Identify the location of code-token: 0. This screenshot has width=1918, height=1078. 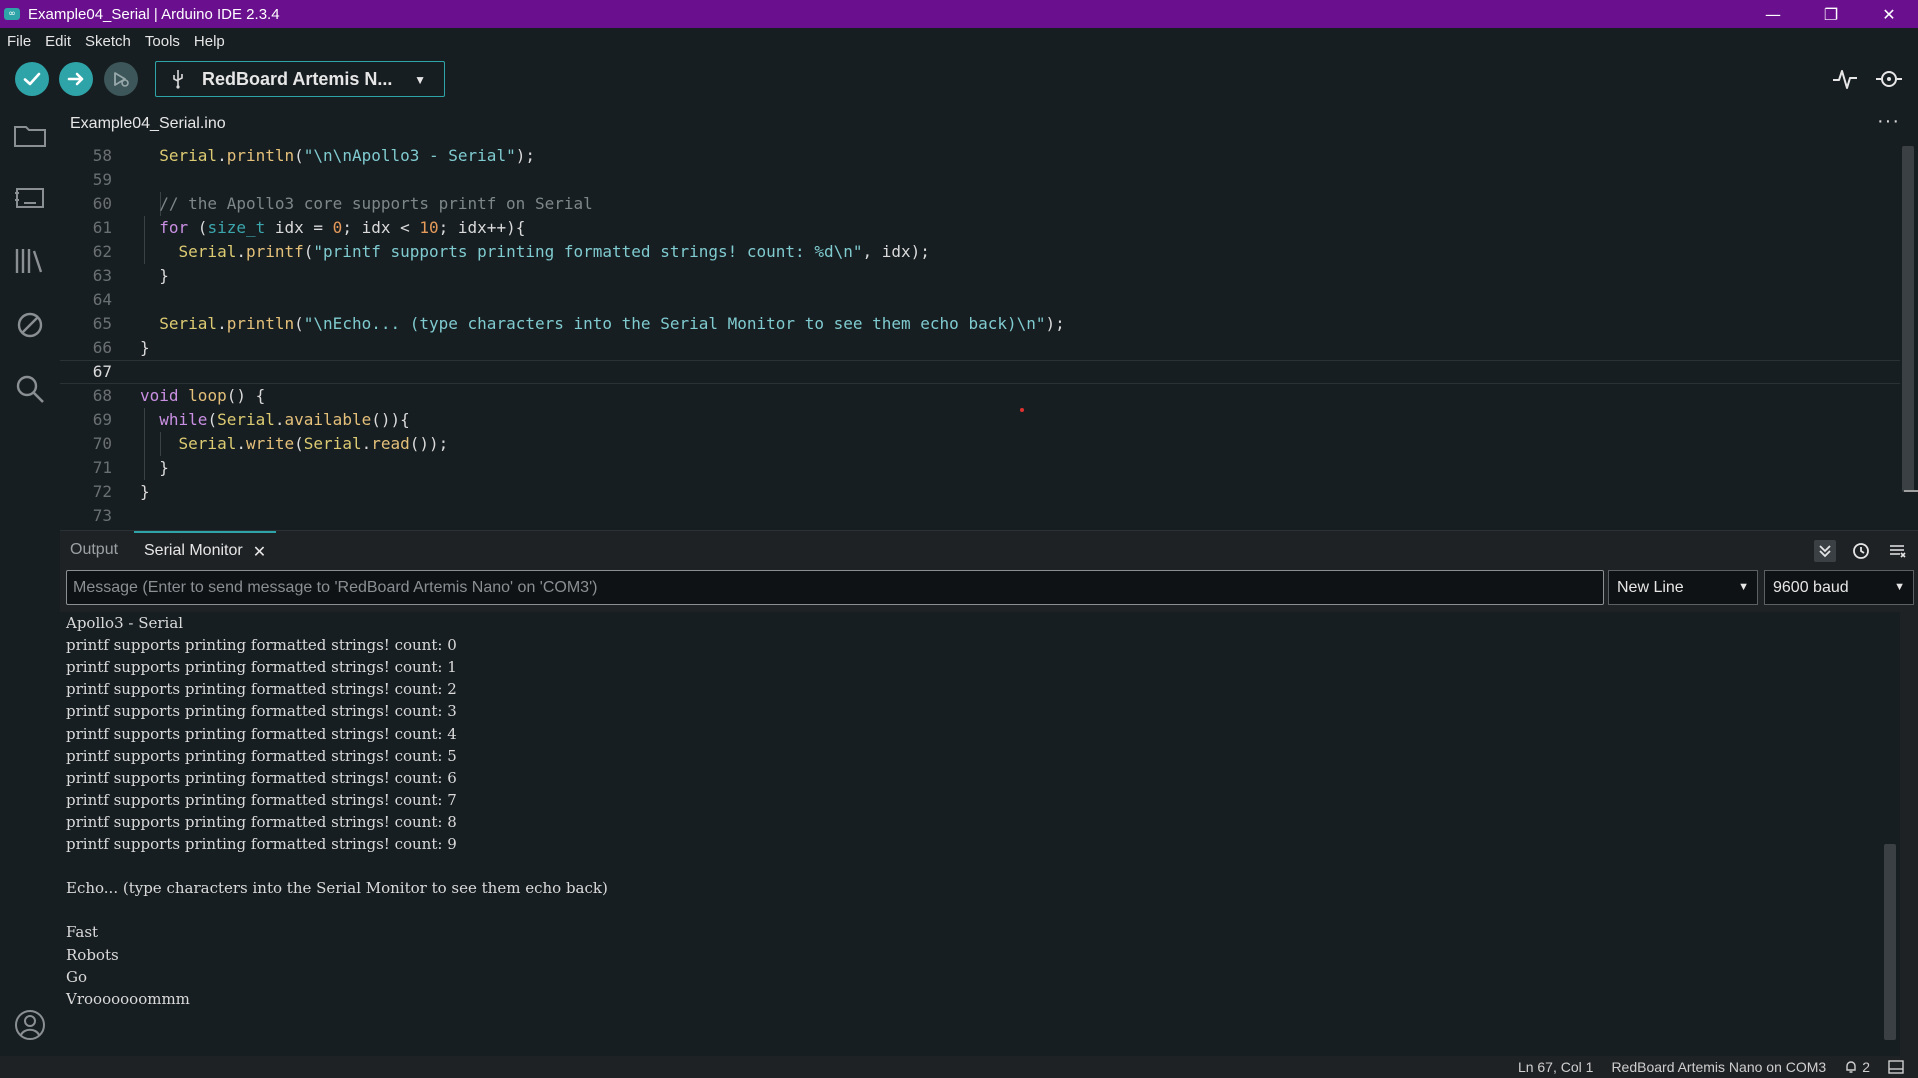
(337, 227).